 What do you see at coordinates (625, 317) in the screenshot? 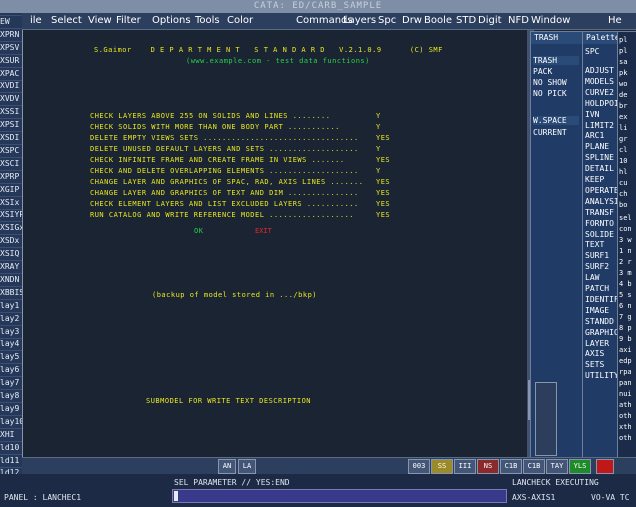
I see `far-right-lower-9: 7 g` at bounding box center [625, 317].